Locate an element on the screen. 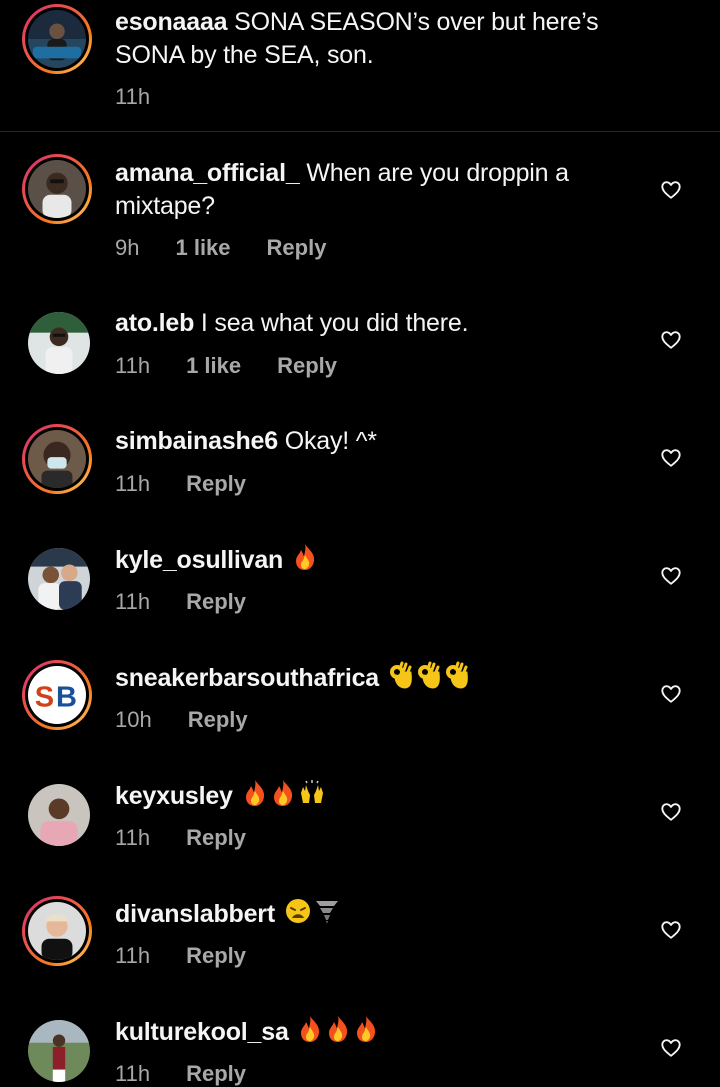  comment-username: kulturekool_sa is located at coordinates (202, 1032).